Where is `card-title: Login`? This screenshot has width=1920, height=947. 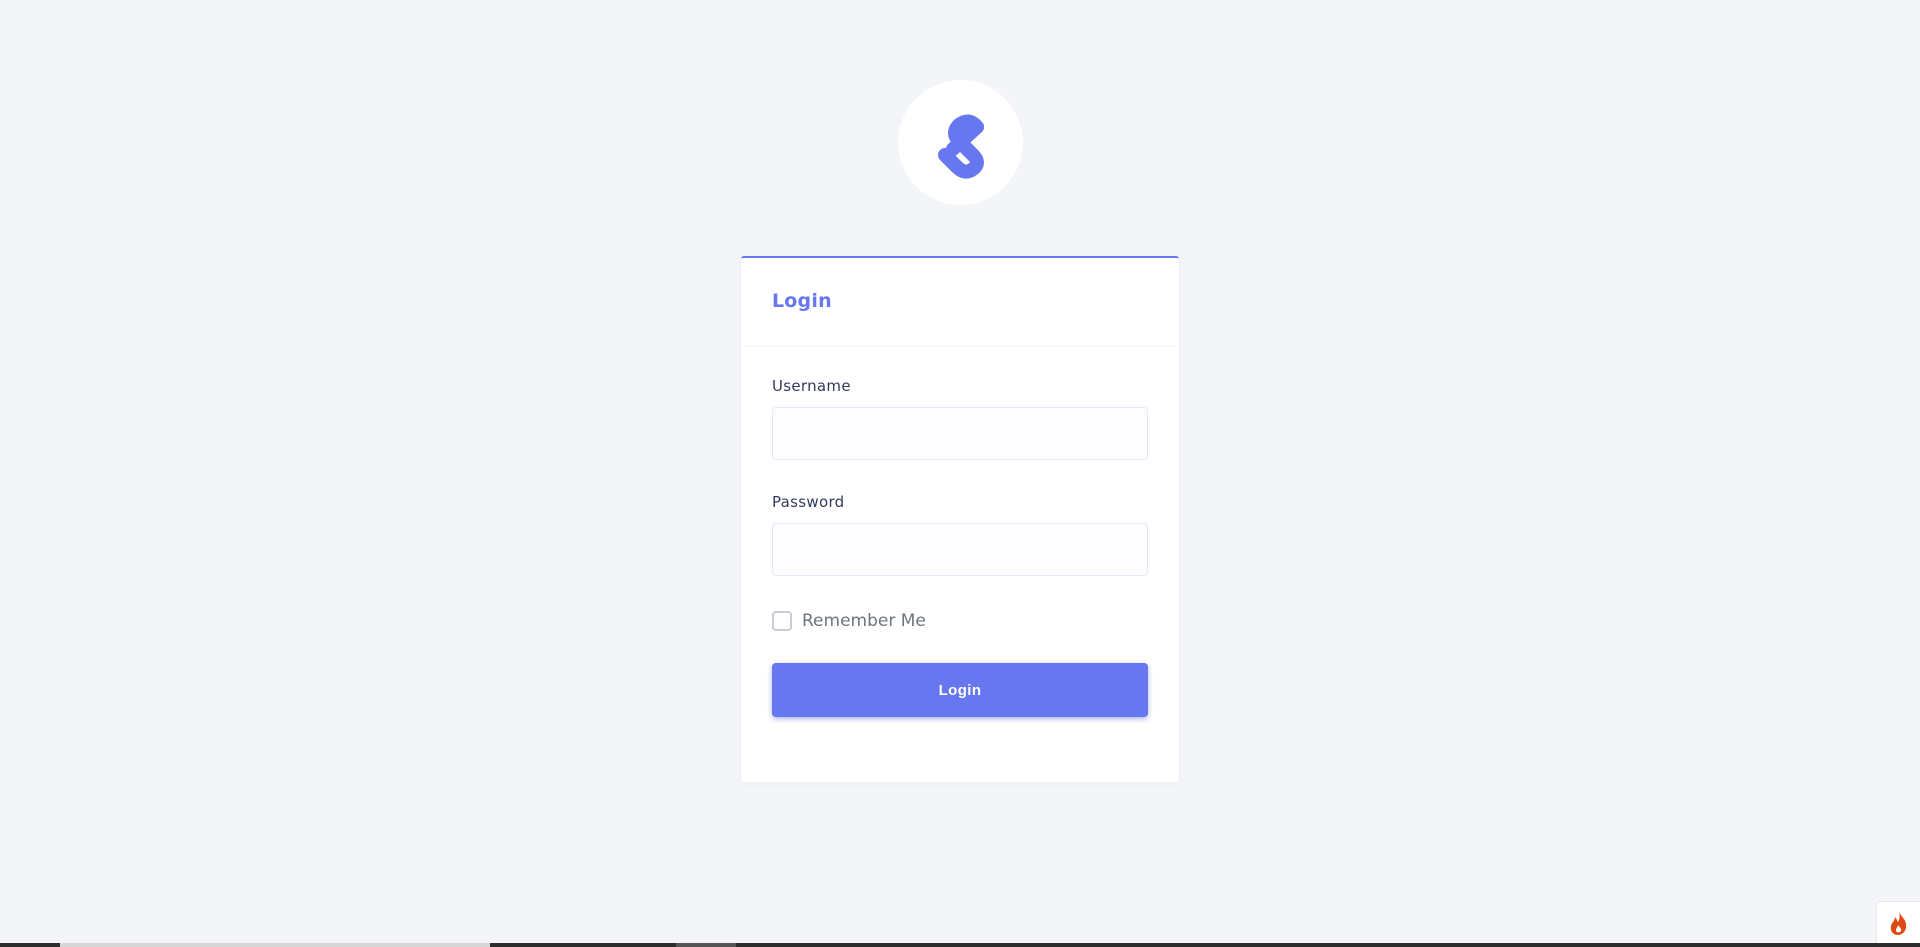 card-title: Login is located at coordinates (802, 301).